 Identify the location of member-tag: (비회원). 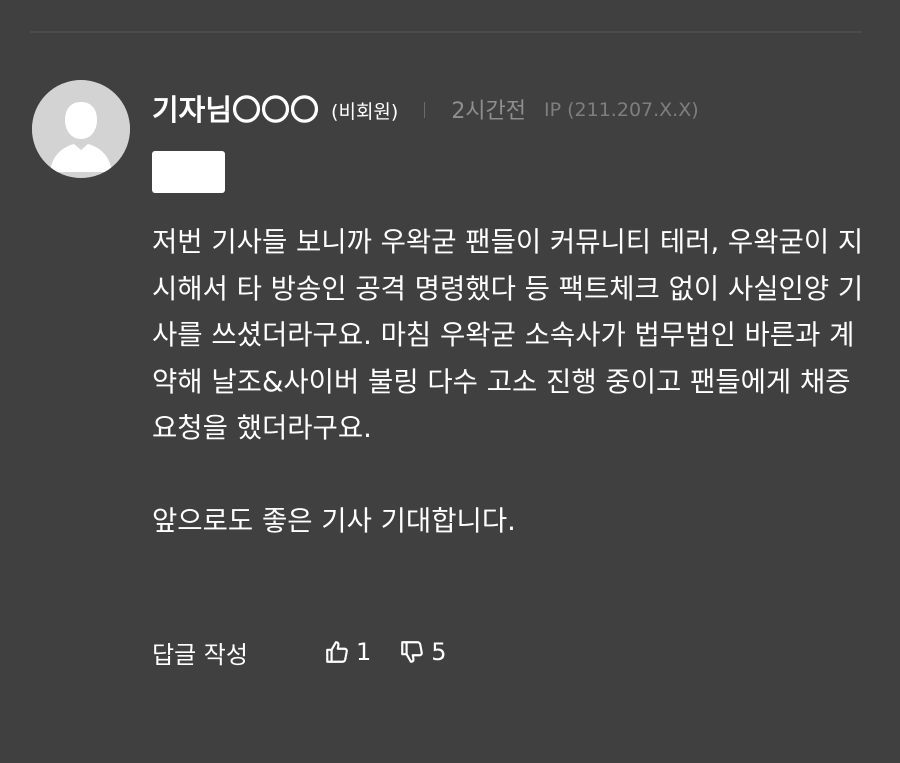
(365, 111).